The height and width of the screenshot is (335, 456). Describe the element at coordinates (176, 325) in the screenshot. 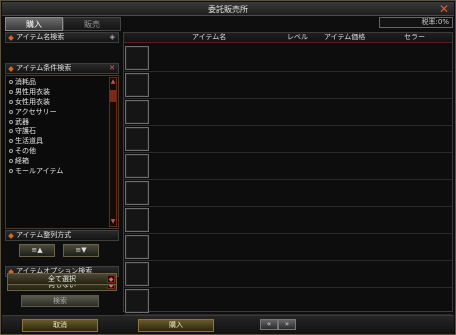

I see `buy-button: 購入` at that location.